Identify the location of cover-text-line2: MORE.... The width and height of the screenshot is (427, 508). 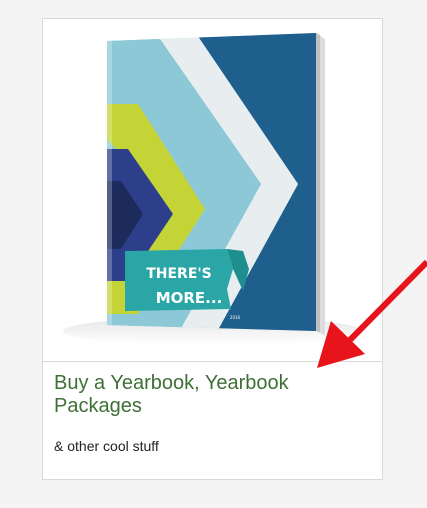
(189, 298).